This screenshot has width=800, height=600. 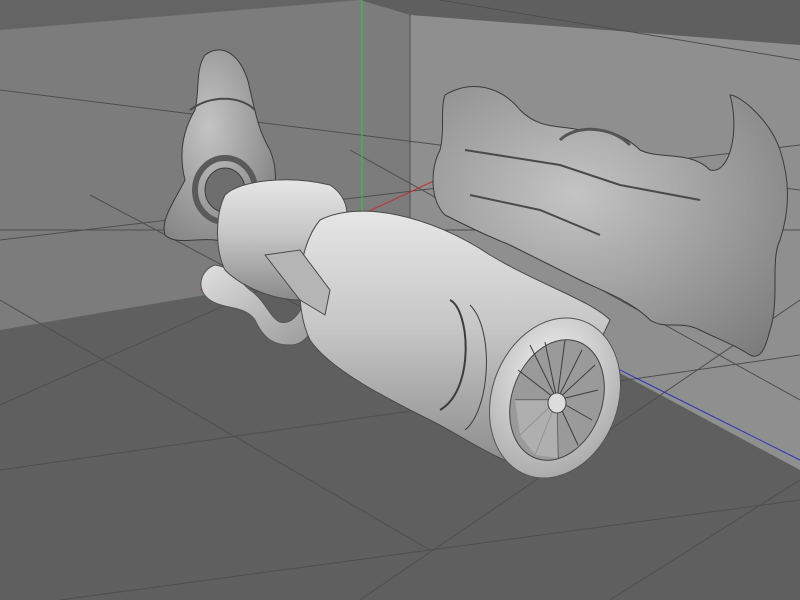 I want to click on fan-spinner, so click(x=557, y=403).